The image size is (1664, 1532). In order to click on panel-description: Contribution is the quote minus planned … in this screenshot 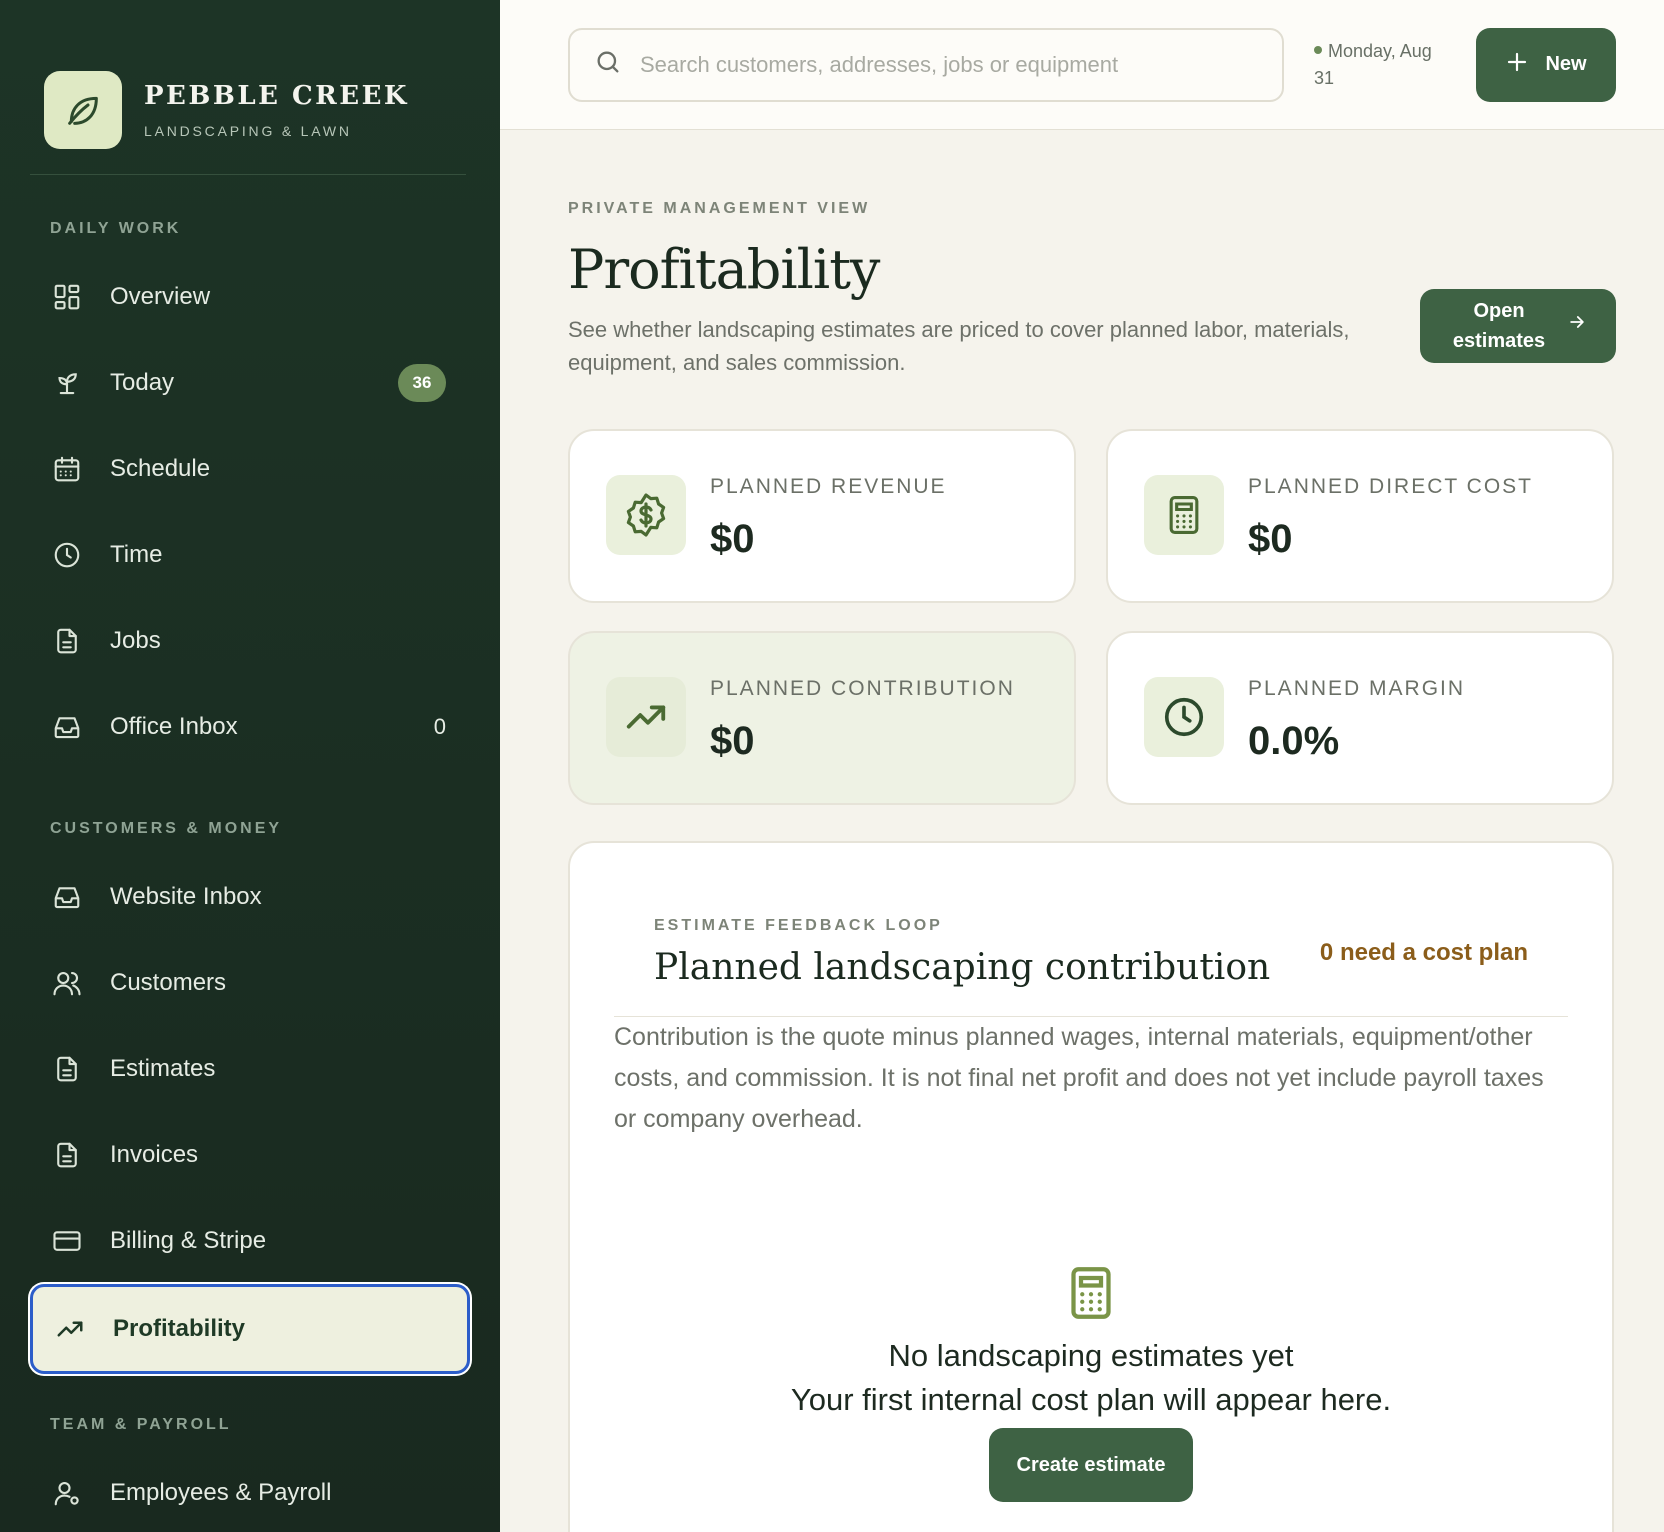, I will do `click(1079, 1078)`.